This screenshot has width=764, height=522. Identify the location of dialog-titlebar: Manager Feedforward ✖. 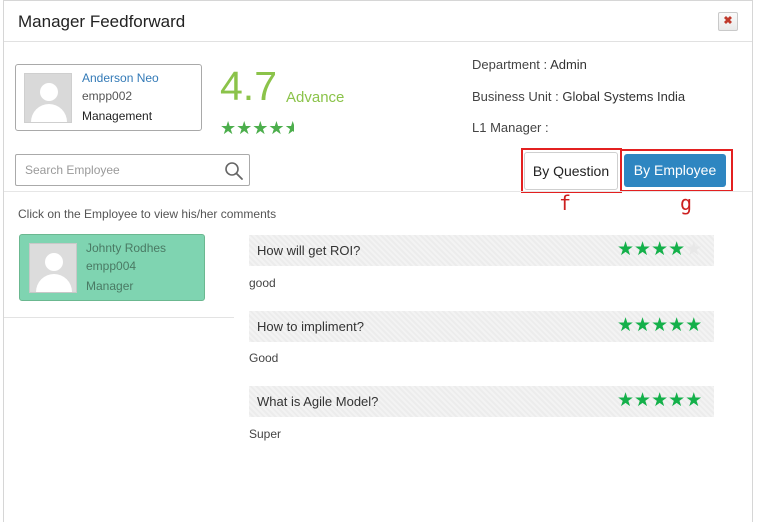
(378, 21).